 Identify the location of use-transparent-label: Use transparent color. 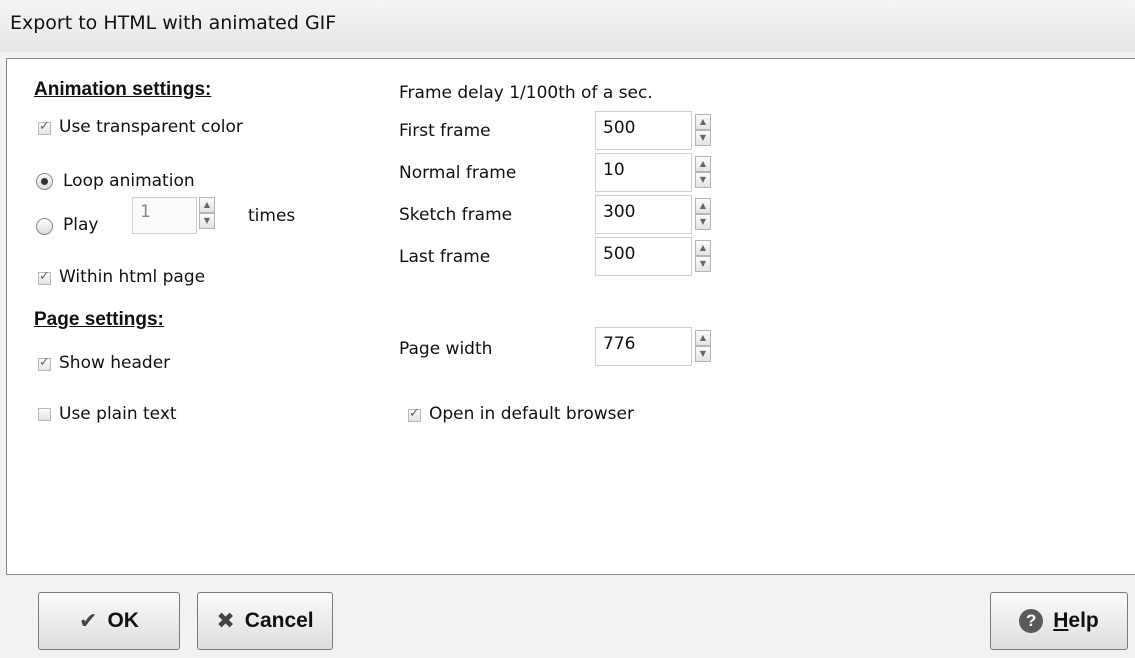
(151, 127).